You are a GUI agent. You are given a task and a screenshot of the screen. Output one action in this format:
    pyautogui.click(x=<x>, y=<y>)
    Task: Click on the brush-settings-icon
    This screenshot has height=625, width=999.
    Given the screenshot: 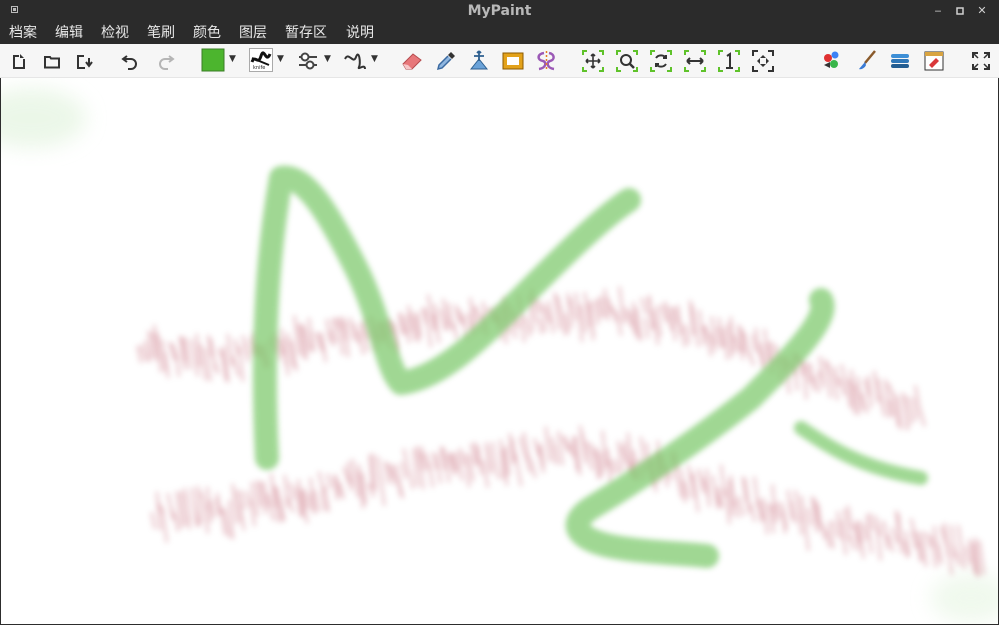 What is the action you would take?
    pyautogui.click(x=308, y=61)
    